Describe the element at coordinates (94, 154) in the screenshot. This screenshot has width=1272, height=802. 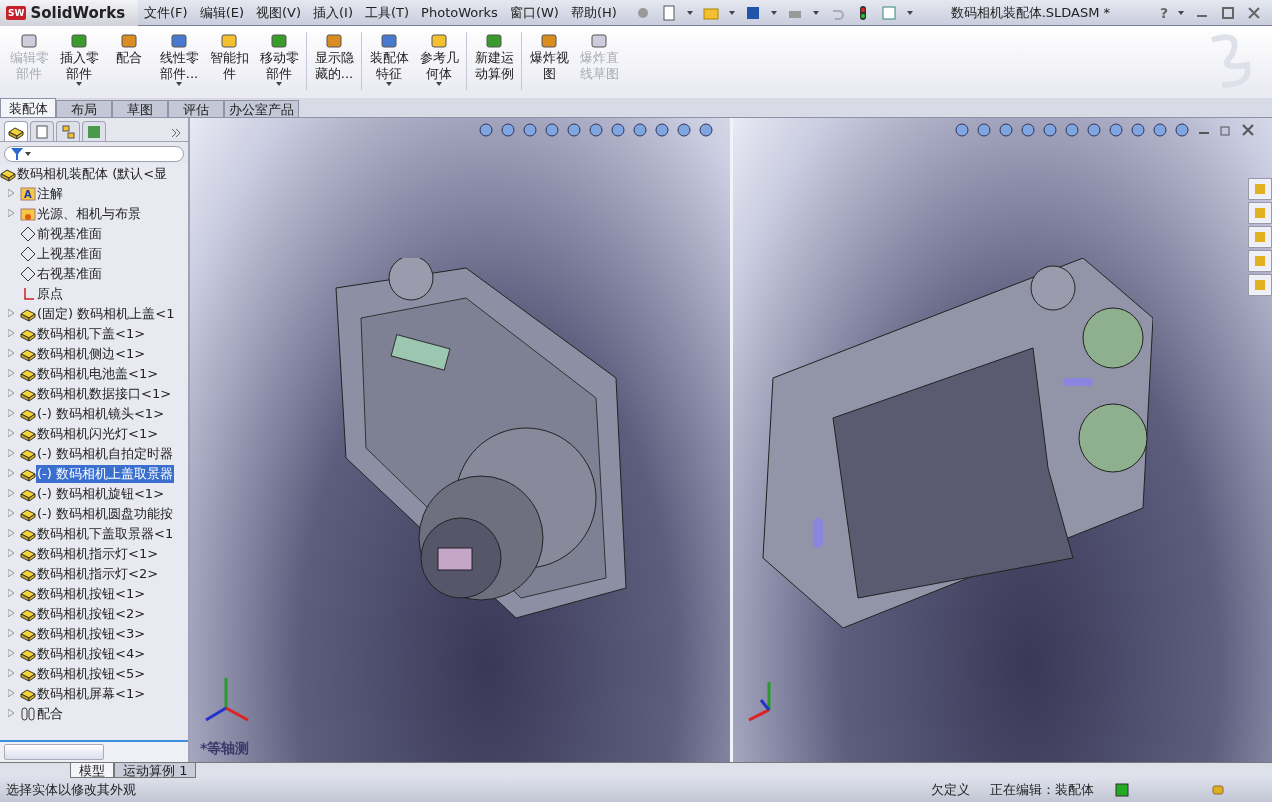
I see `filter-field` at that location.